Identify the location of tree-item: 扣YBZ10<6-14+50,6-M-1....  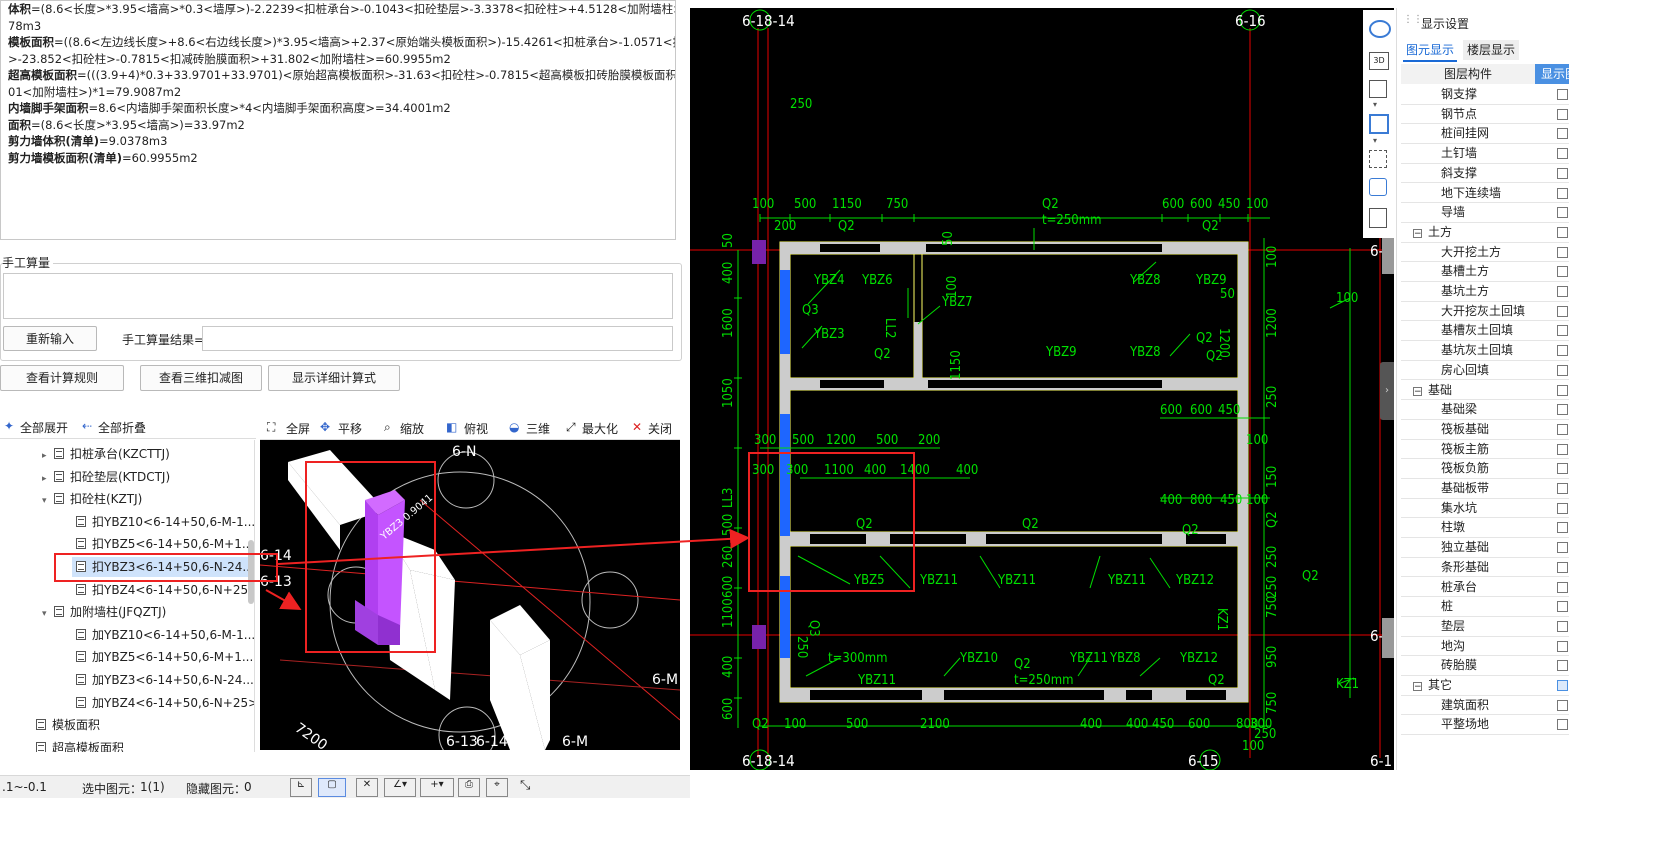
(165, 522).